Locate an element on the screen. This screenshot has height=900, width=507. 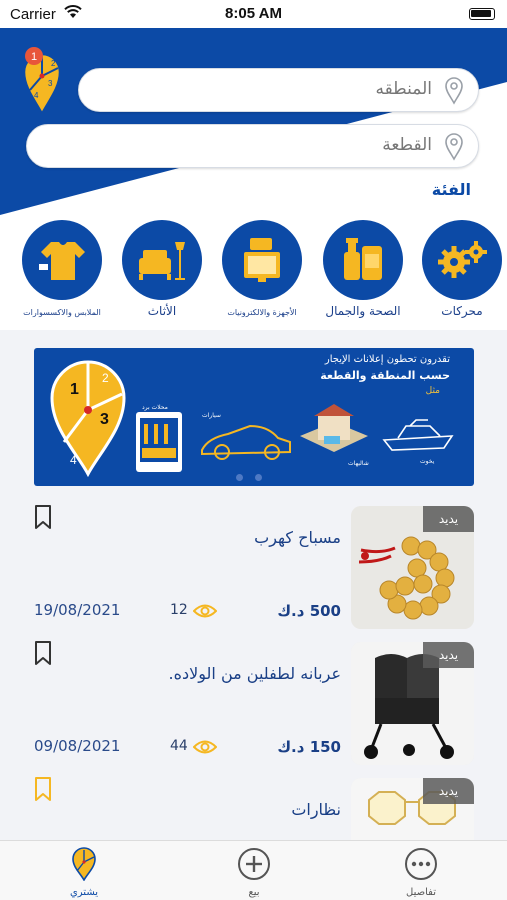
listing-date: 19/08/2021 is located at coordinates (77, 610).